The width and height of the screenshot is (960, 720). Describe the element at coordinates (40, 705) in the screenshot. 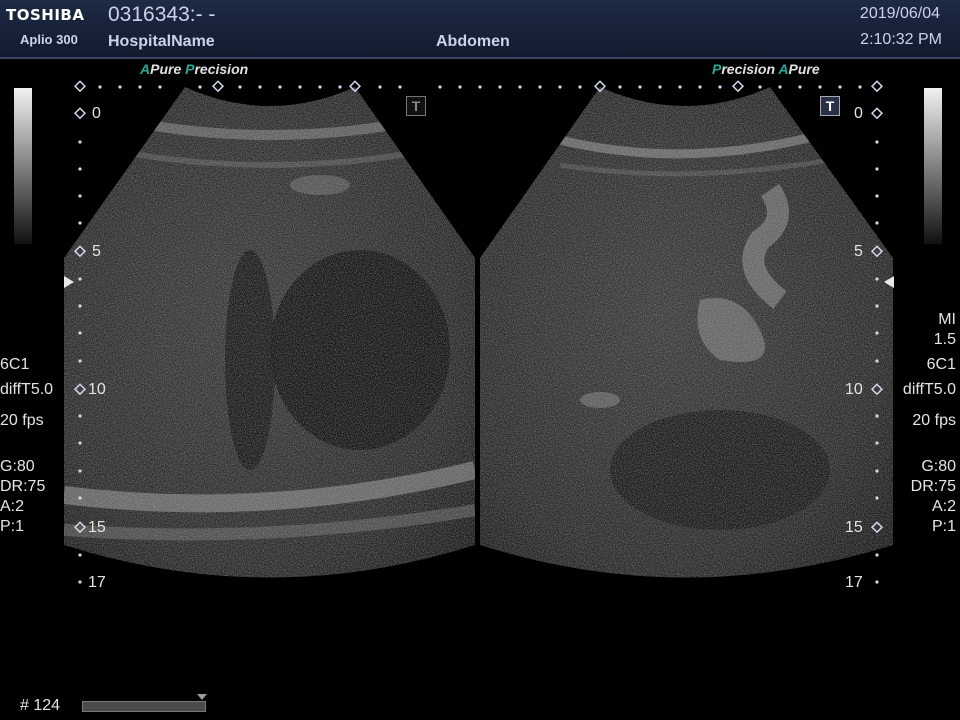

I see `frame-number: # 124` at that location.